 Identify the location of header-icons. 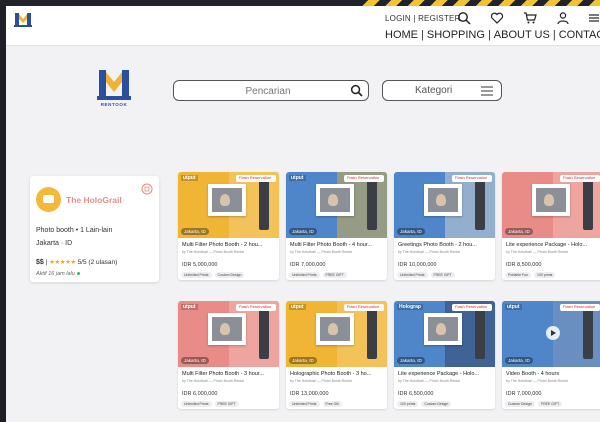
(528, 18).